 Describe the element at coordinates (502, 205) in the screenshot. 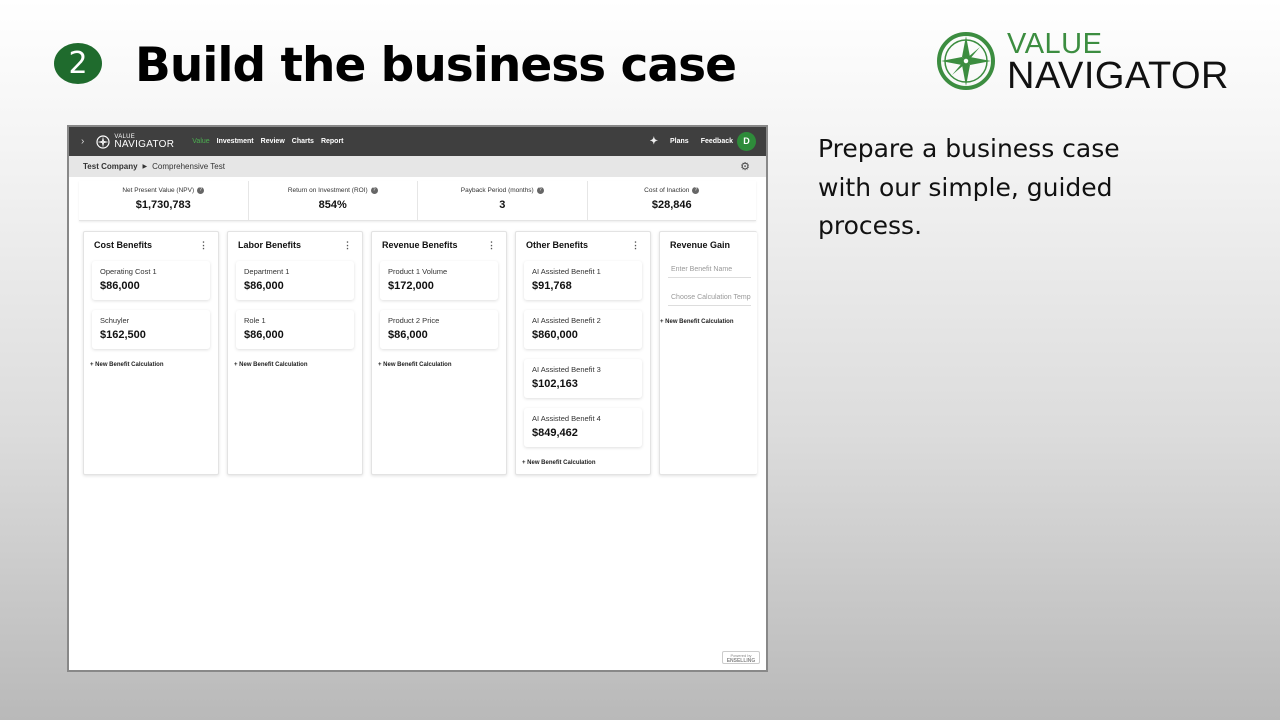

I see `metric-value: 3` at that location.